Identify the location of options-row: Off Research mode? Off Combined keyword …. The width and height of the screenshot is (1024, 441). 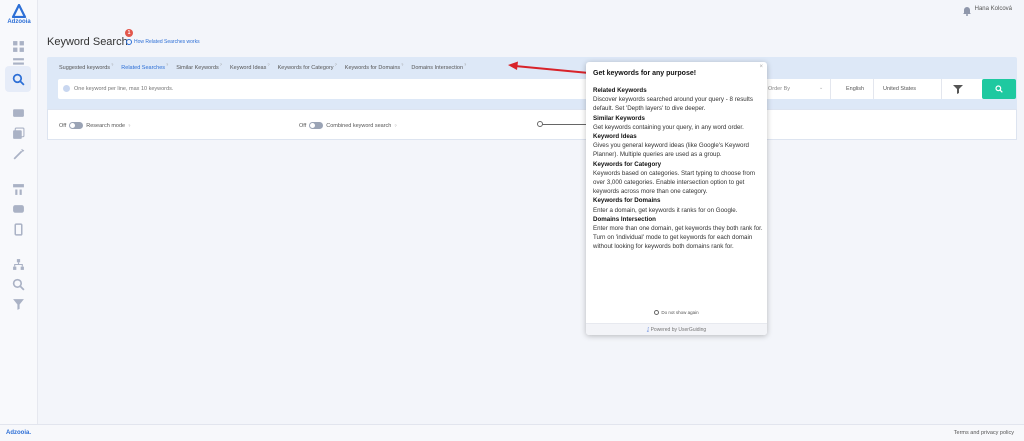
(532, 124).